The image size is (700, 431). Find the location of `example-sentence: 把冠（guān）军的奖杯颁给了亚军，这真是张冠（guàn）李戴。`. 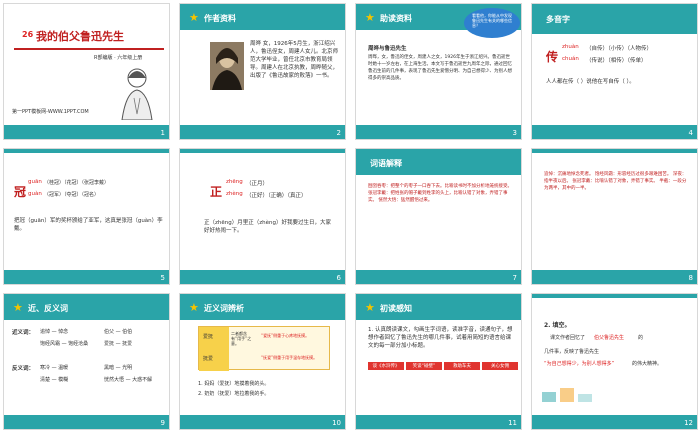

example-sentence: 把冠（guān）军的奖杯颁给了亚军，这真是张冠（guàn）李戴。 is located at coordinates (88, 225).